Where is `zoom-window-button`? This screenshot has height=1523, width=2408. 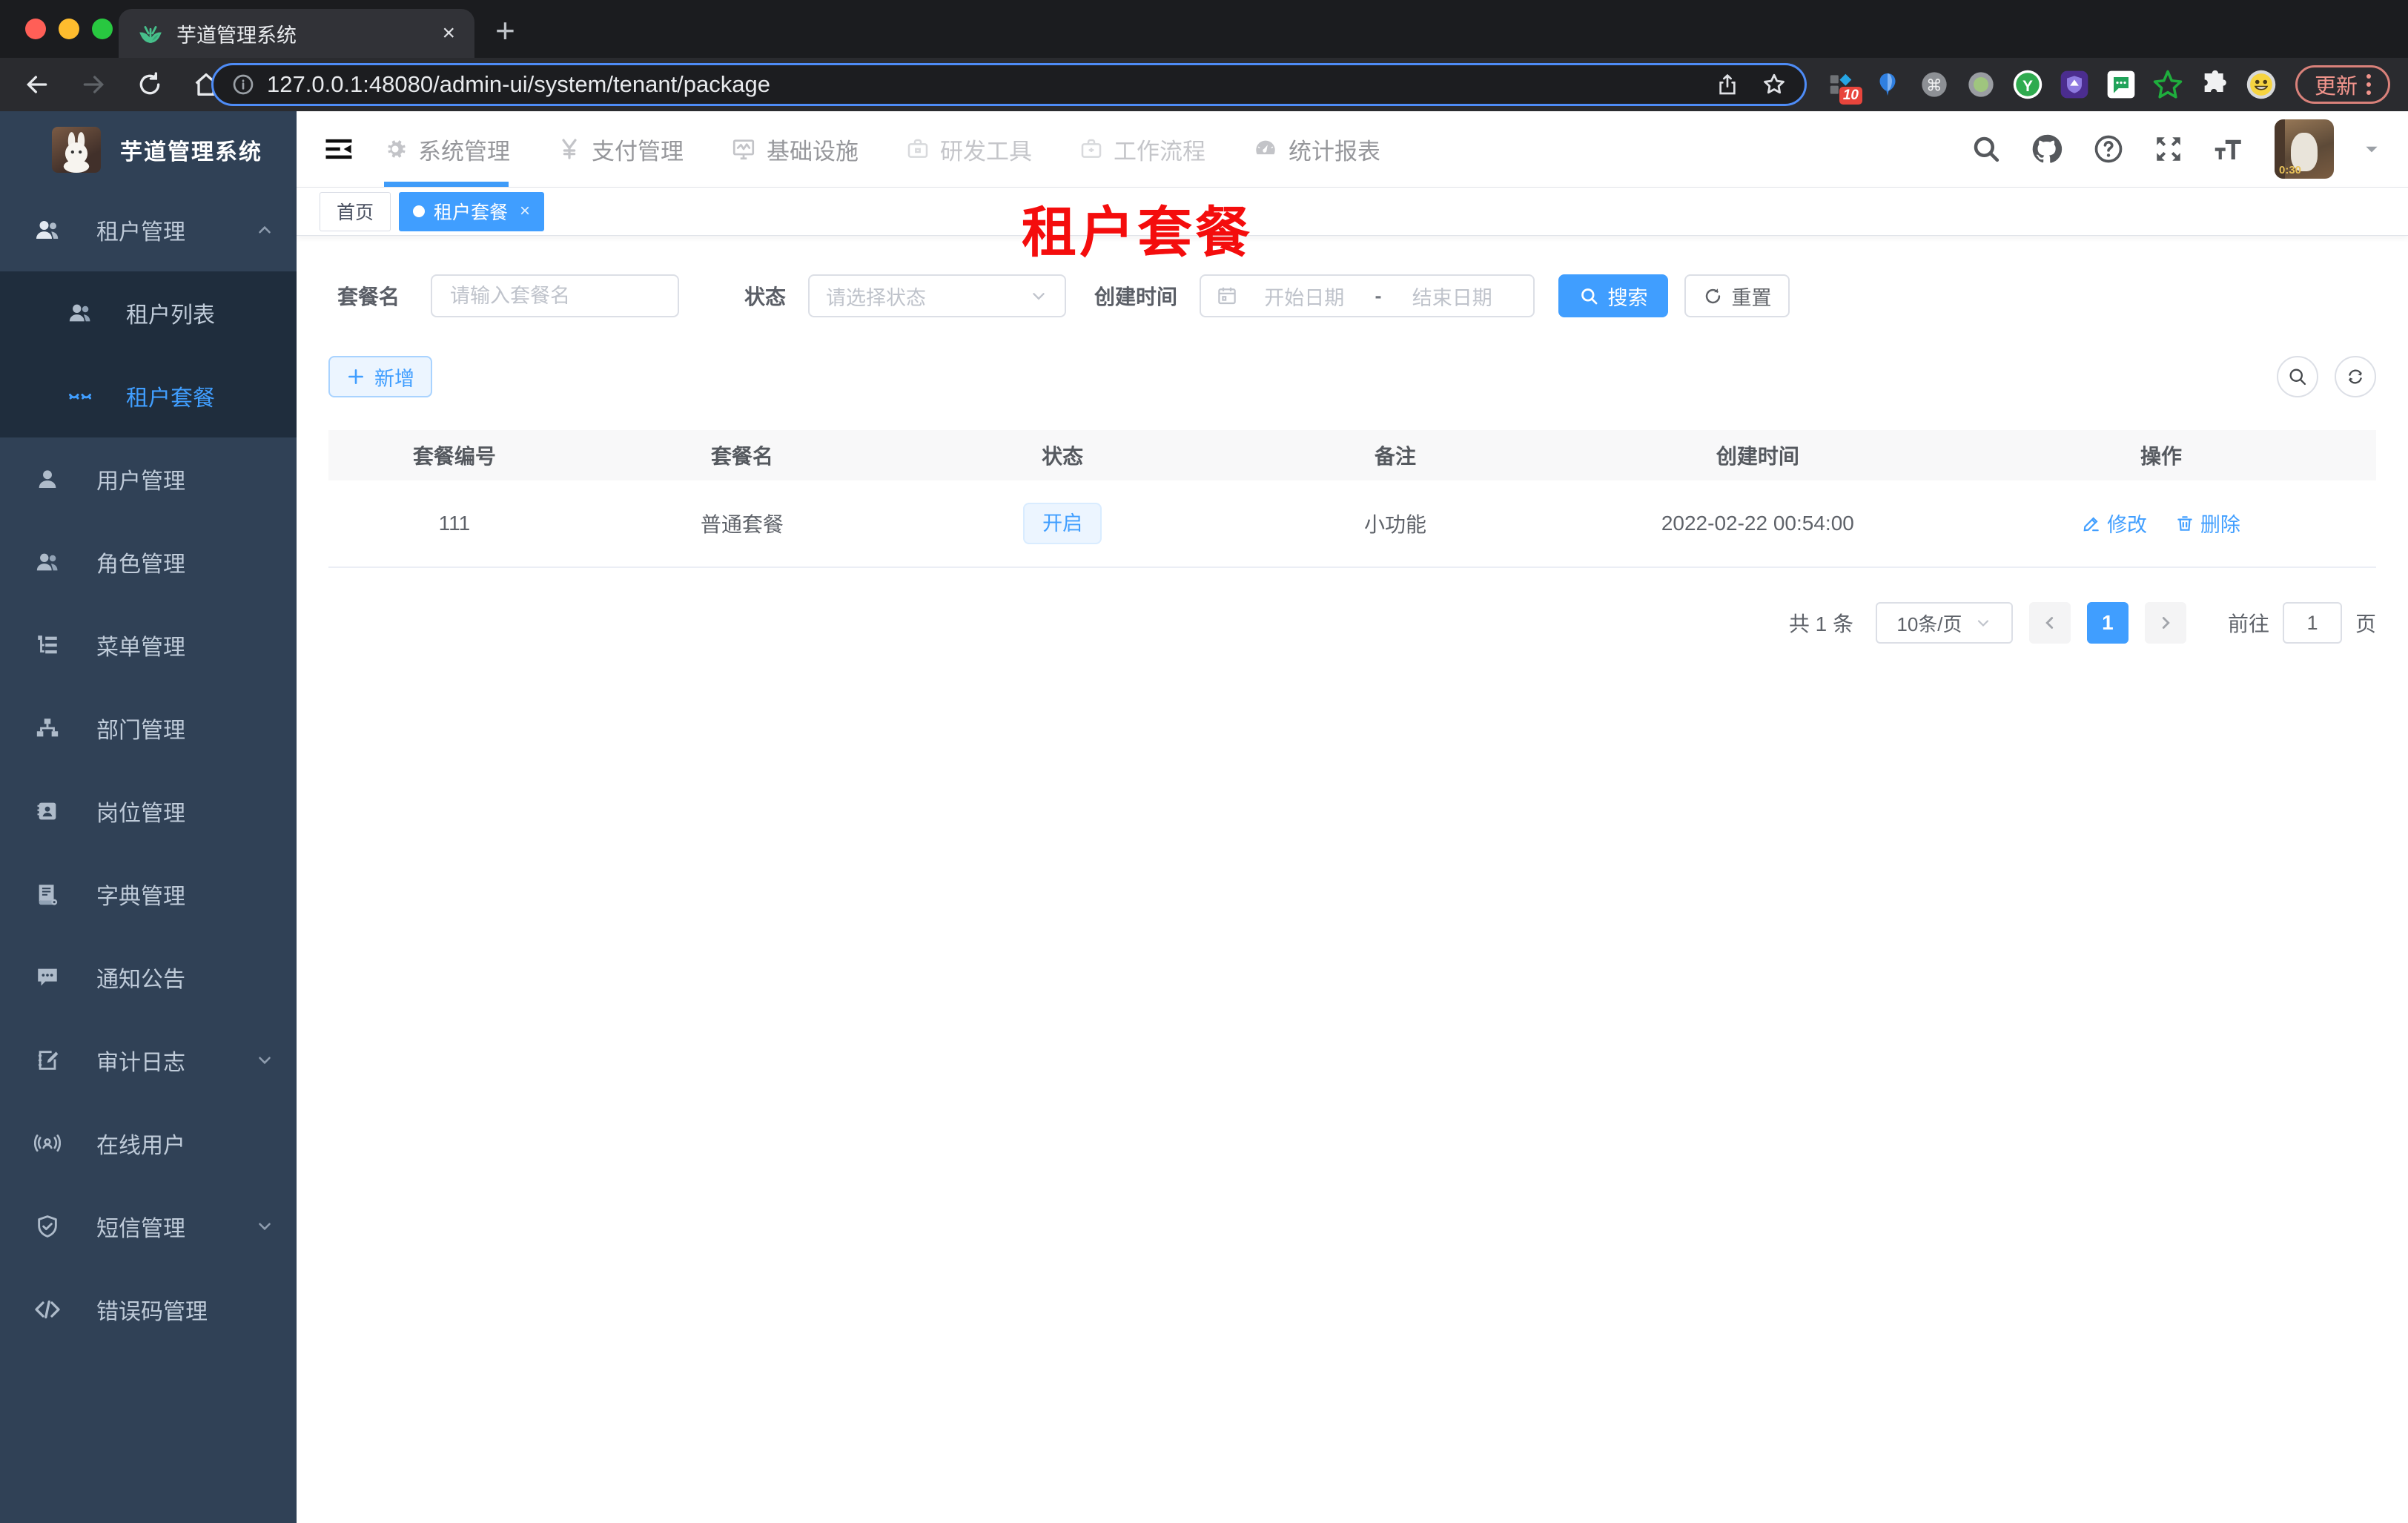
zoom-window-button is located at coordinates (102, 29).